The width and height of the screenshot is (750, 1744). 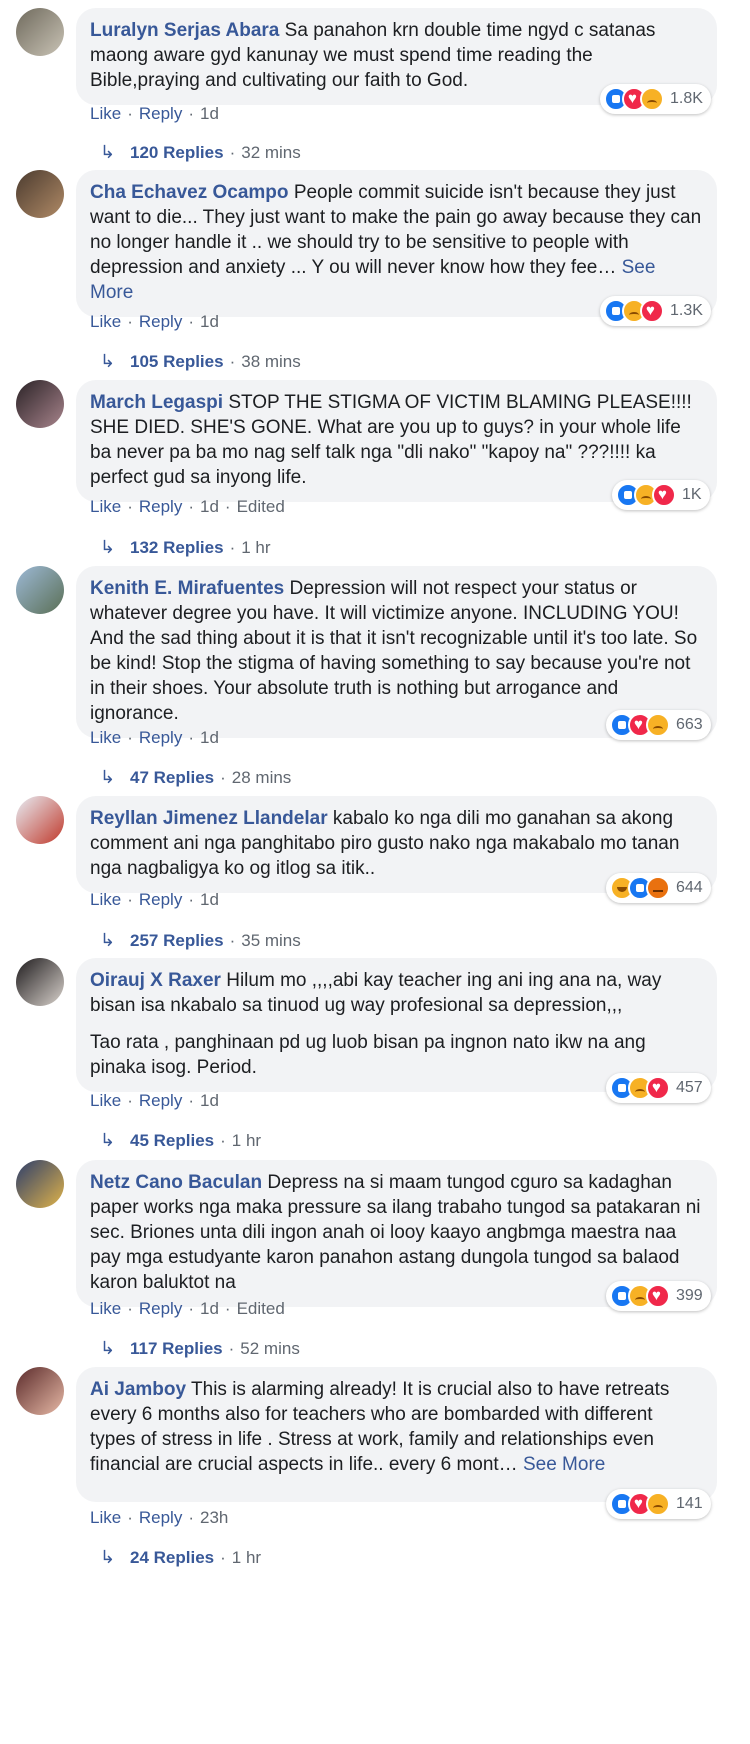 I want to click on replies-count-label: 45 Replies, so click(x=172, y=1141).